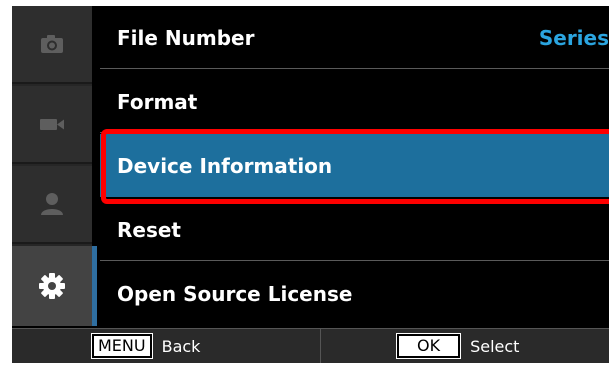  What do you see at coordinates (94, 286) in the screenshot?
I see `active-tab-indicator` at bounding box center [94, 286].